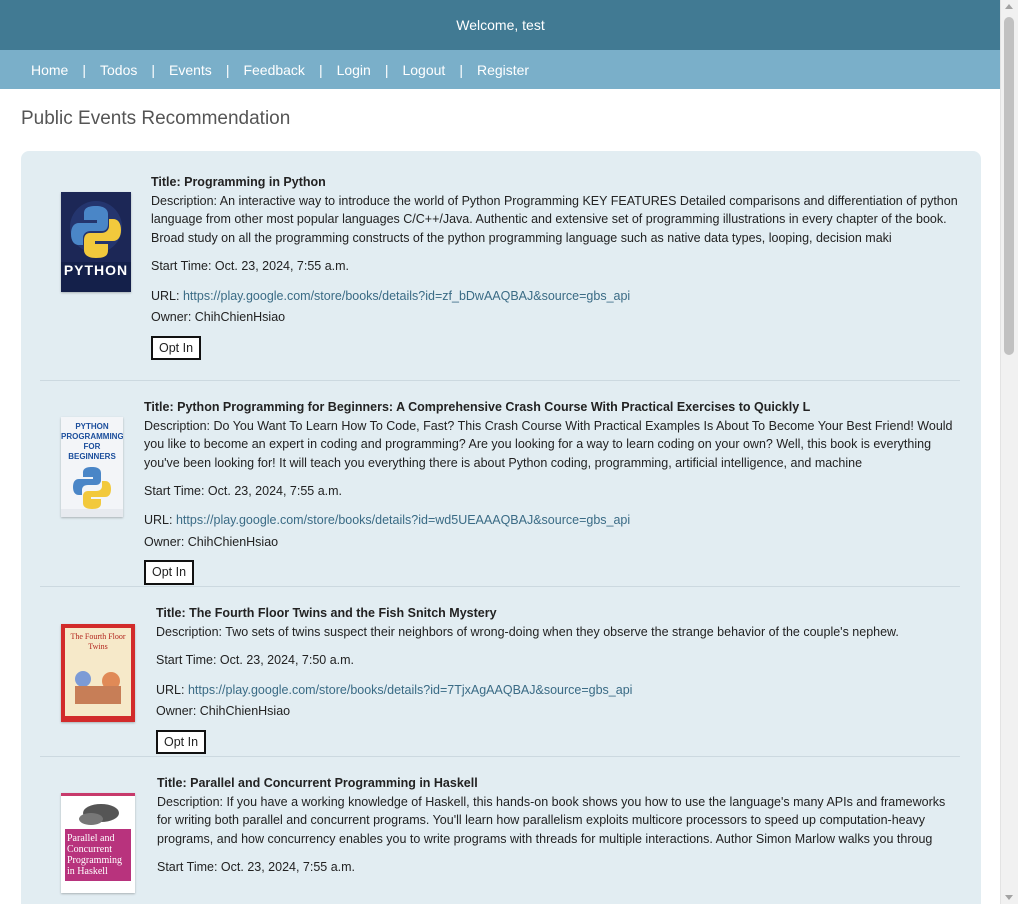  I want to click on vertical-scrollbar, so click(1009, 452).